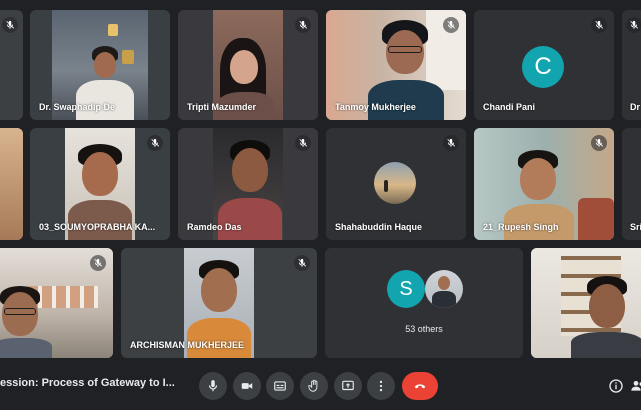 Image resolution: width=641 pixels, height=410 pixels. I want to click on participant-tile-shahabuddin: Shahabuddin Haque, so click(396, 184).